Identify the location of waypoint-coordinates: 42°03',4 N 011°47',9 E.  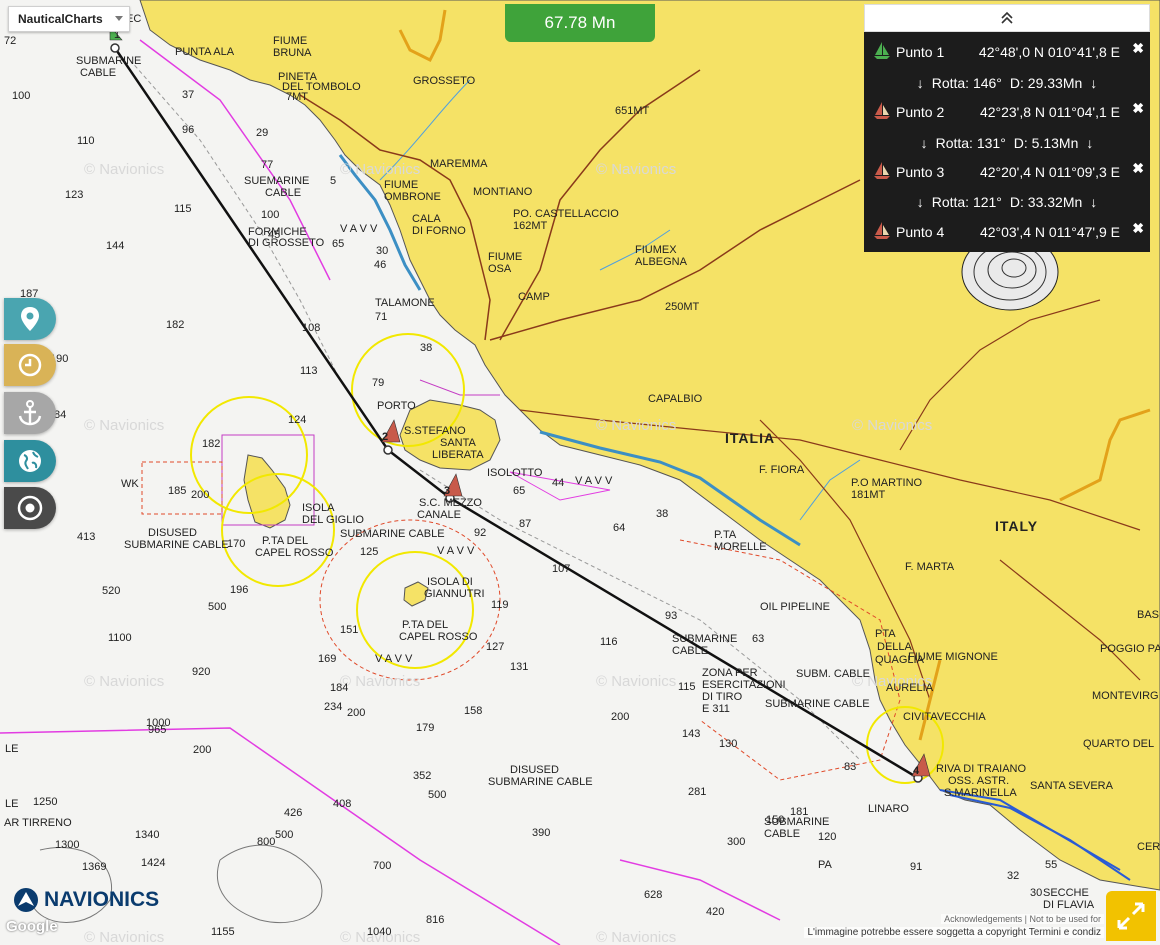
(1049, 232).